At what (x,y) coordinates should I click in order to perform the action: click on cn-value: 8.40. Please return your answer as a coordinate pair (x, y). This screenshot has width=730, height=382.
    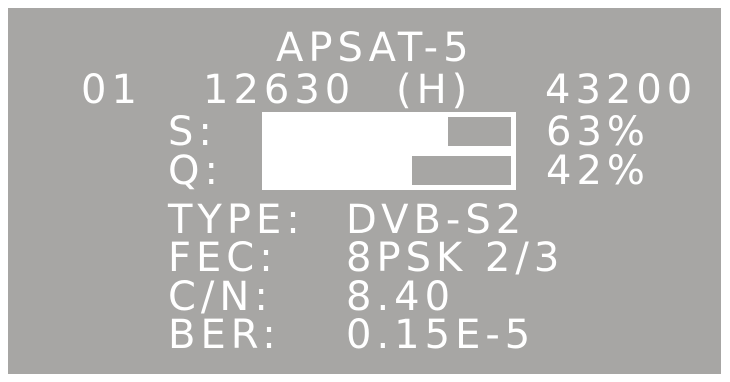
    Looking at the image, I should click on (401, 297).